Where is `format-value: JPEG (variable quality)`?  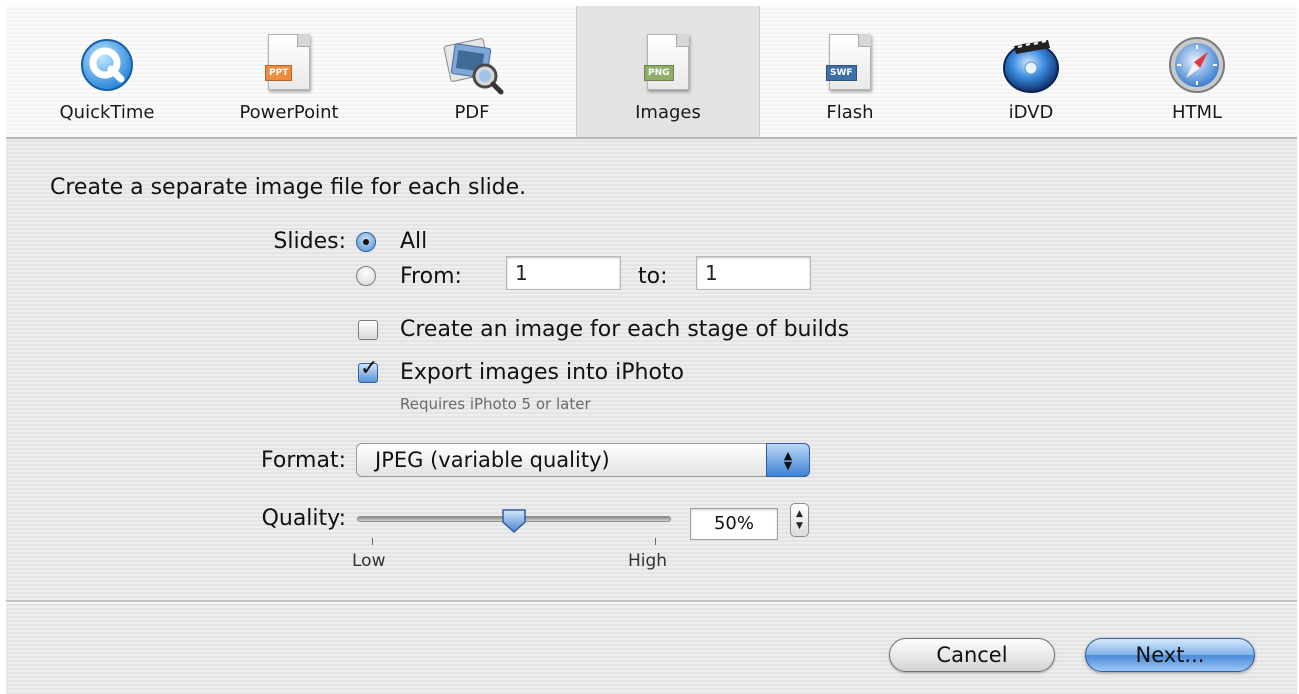
format-value: JPEG (variable quality) is located at coordinates (492, 460).